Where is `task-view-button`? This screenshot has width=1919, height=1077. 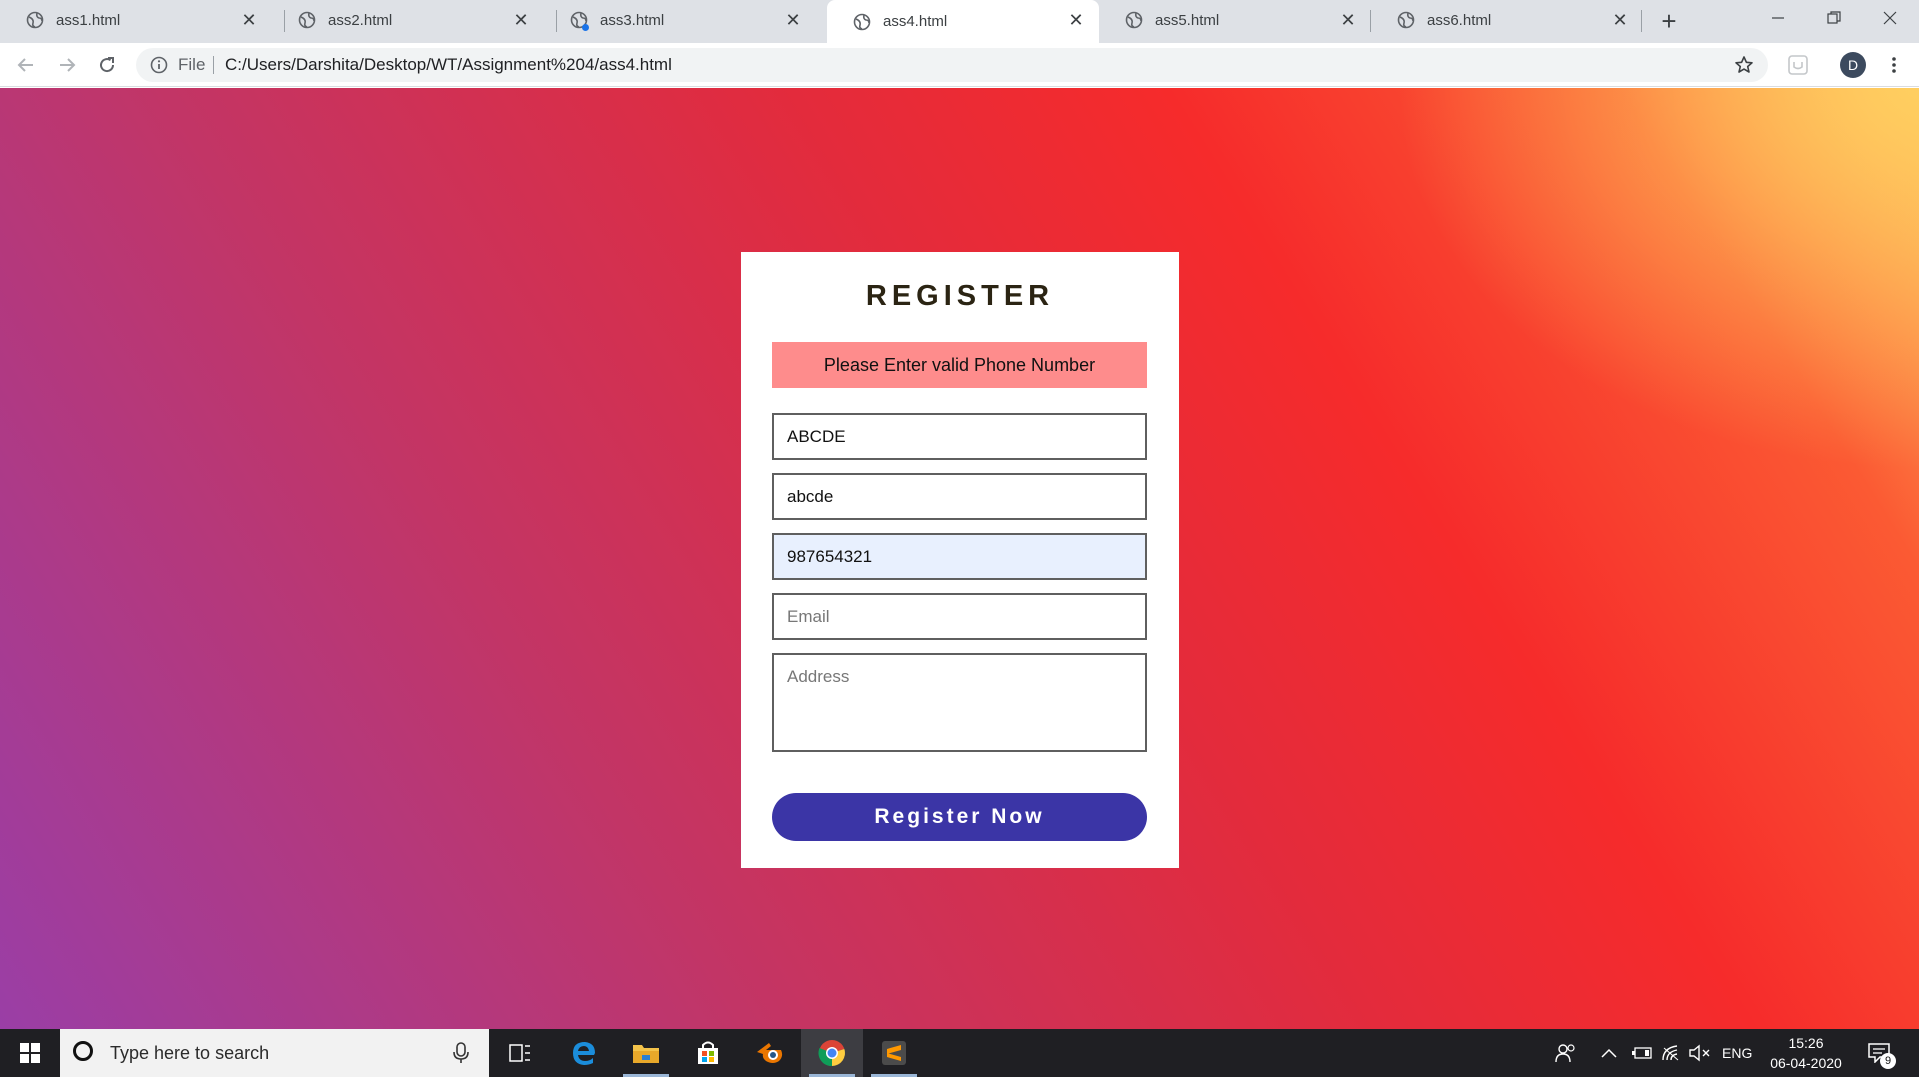 task-view-button is located at coordinates (520, 1053).